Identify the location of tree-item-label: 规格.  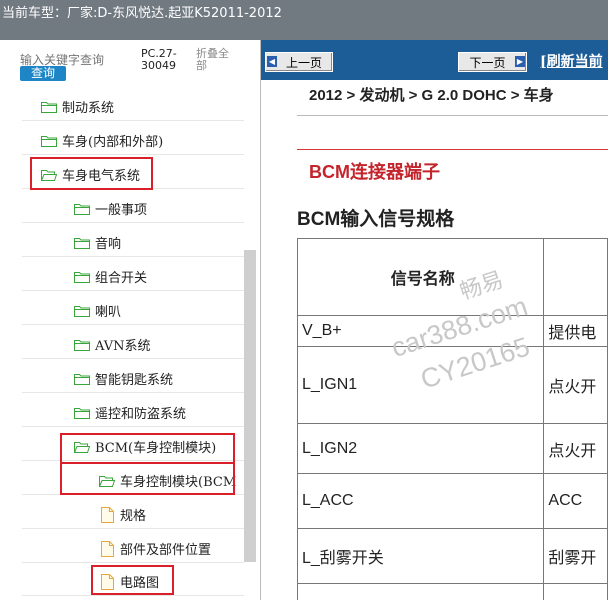
(133, 516).